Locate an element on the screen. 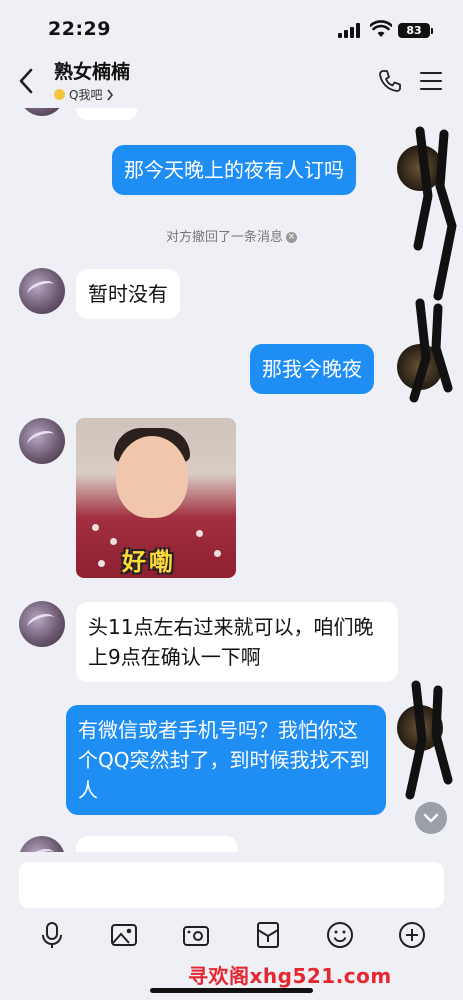  cellular-signal-icon is located at coordinates (350, 30).